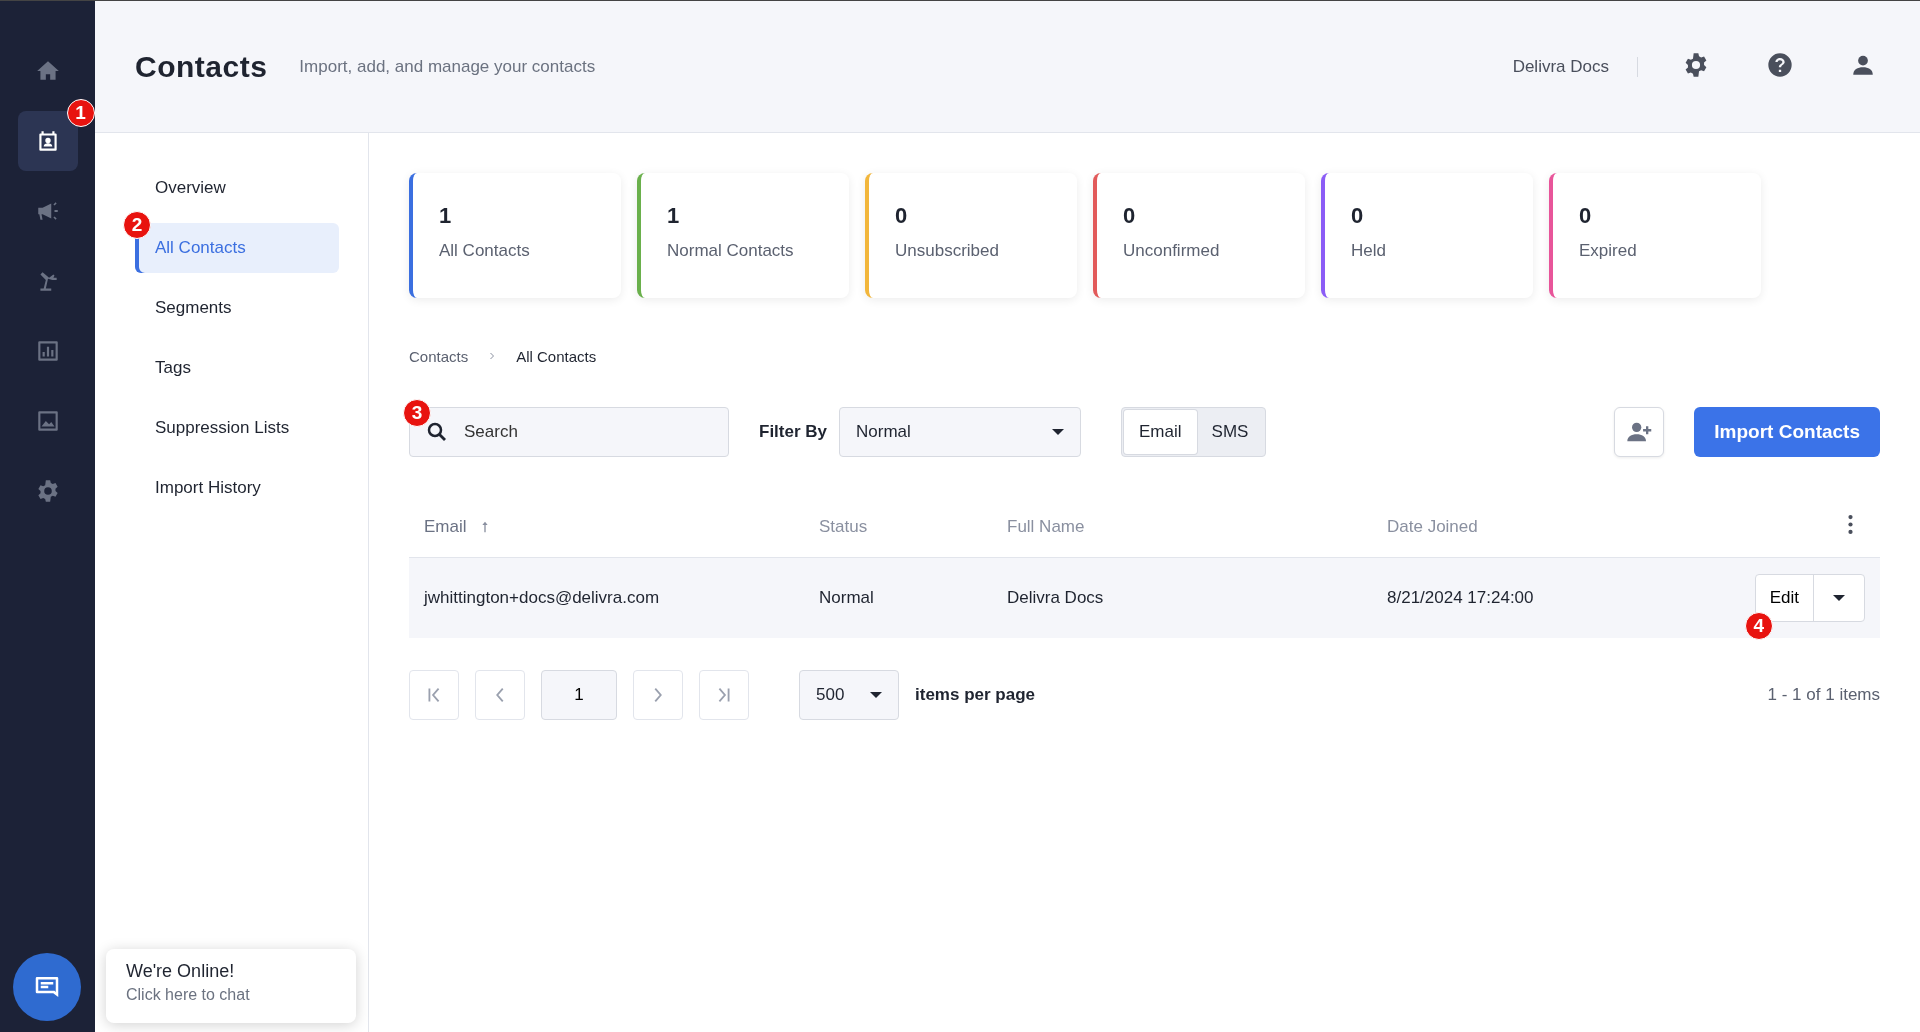 This screenshot has height=1032, width=1920. I want to click on stat-card: 1 Normal Contacts, so click(743, 235).